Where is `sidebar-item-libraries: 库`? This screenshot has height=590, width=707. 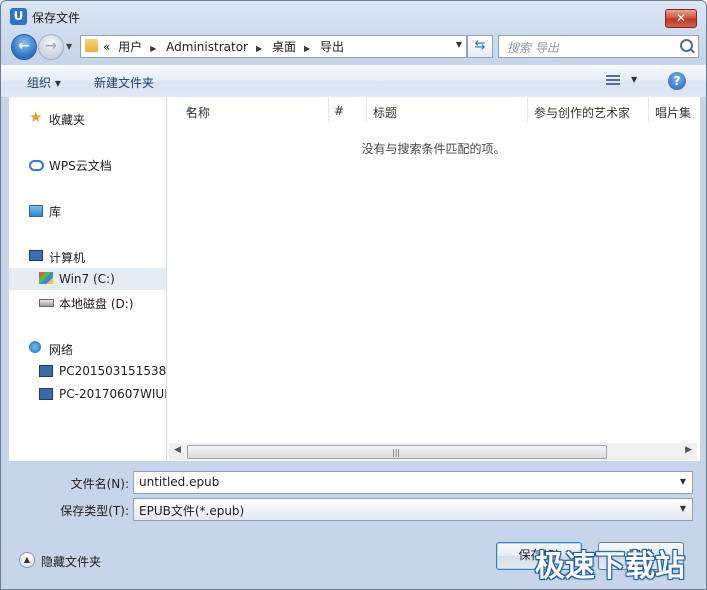
sidebar-item-libraries: 库 is located at coordinates (87, 210).